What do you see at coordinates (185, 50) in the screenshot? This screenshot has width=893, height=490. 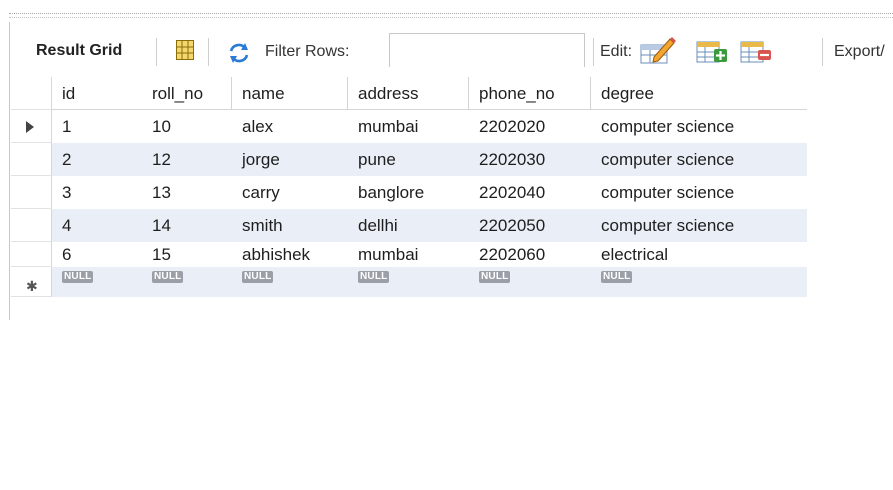 I see `grid-icon` at bounding box center [185, 50].